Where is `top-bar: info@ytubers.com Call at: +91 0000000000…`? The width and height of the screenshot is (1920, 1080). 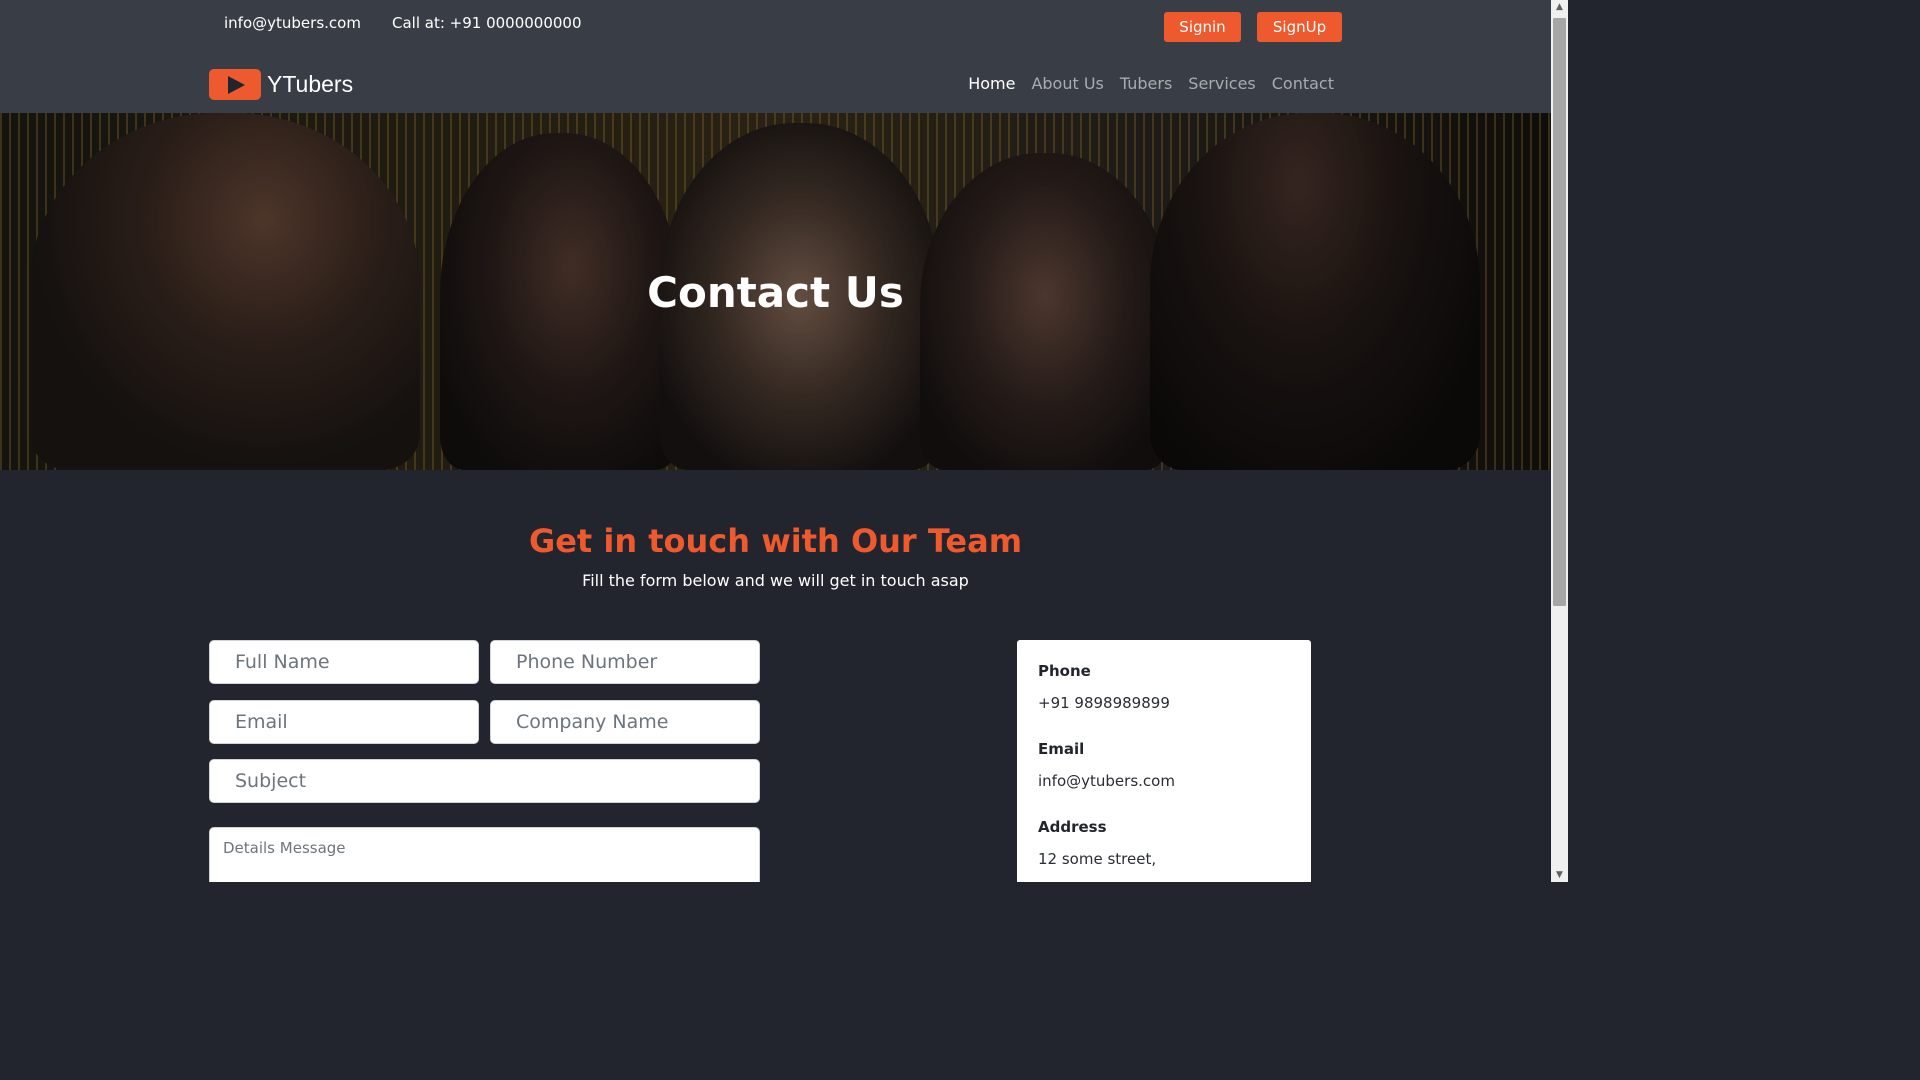
top-bar: info@ytubers.com Call at: +91 0000000000… is located at coordinates (775, 25).